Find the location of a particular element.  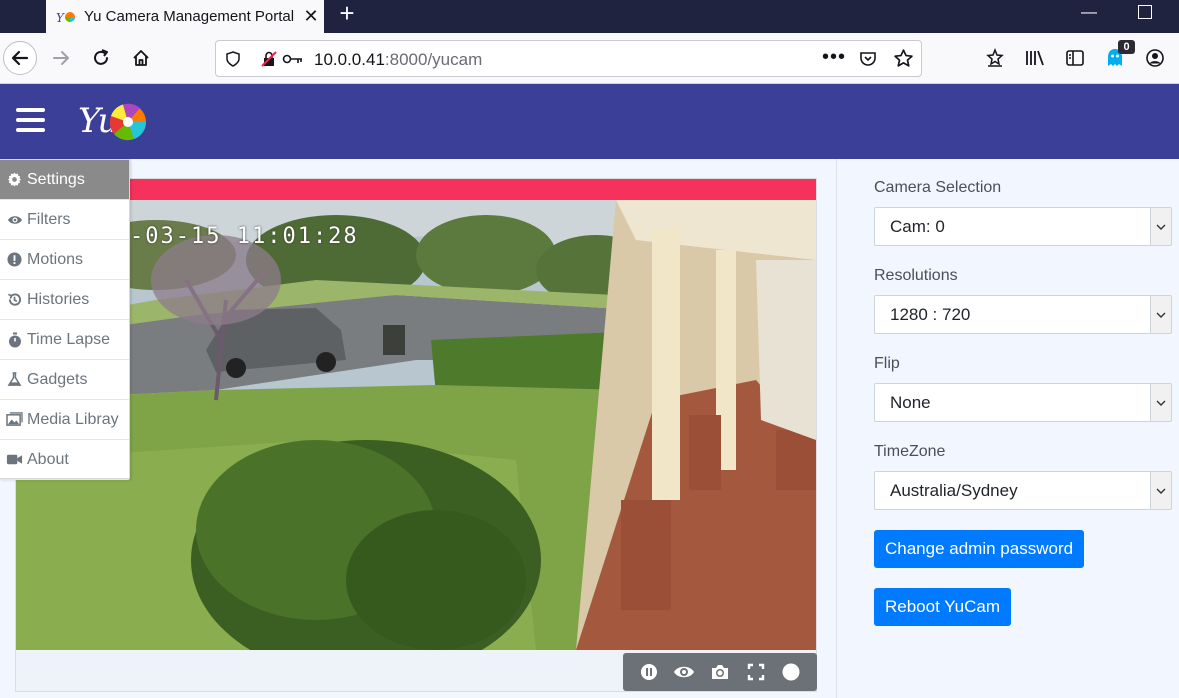

pause-icon is located at coordinates (649, 672).